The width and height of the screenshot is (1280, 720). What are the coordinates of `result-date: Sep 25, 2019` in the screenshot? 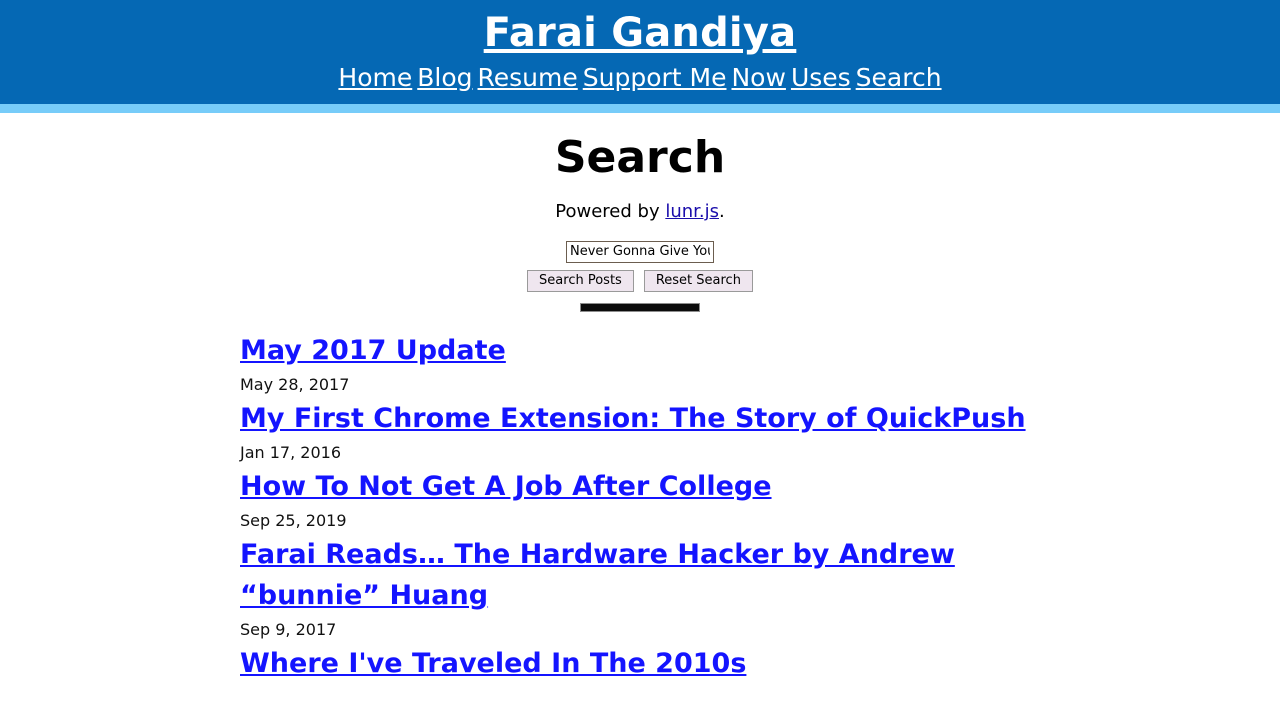 It's located at (293, 520).